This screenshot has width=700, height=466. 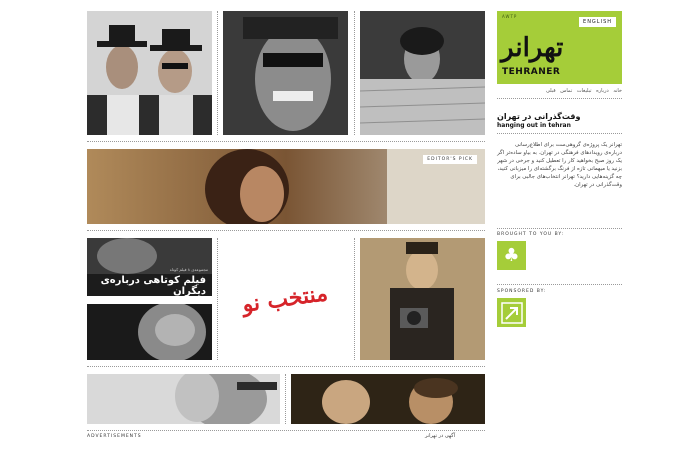 I want to click on divider-row2, so click(x=286, y=230).